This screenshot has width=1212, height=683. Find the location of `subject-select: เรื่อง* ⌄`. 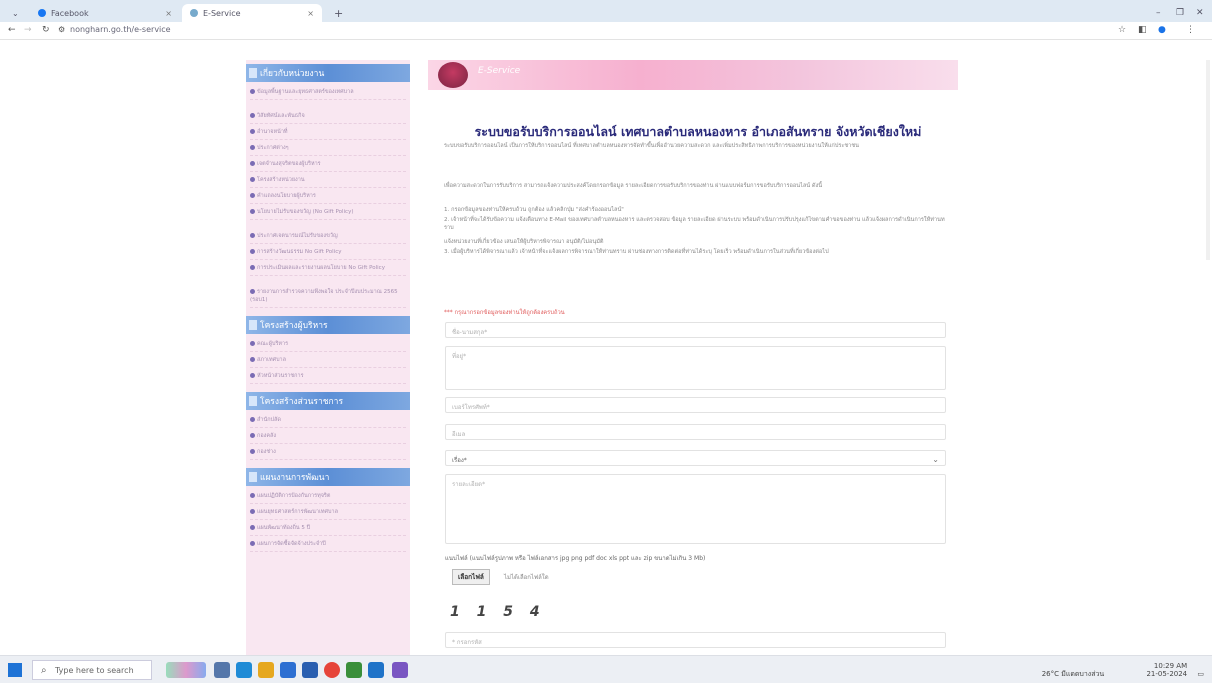

subject-select: เรื่อง* ⌄ is located at coordinates (695, 458).